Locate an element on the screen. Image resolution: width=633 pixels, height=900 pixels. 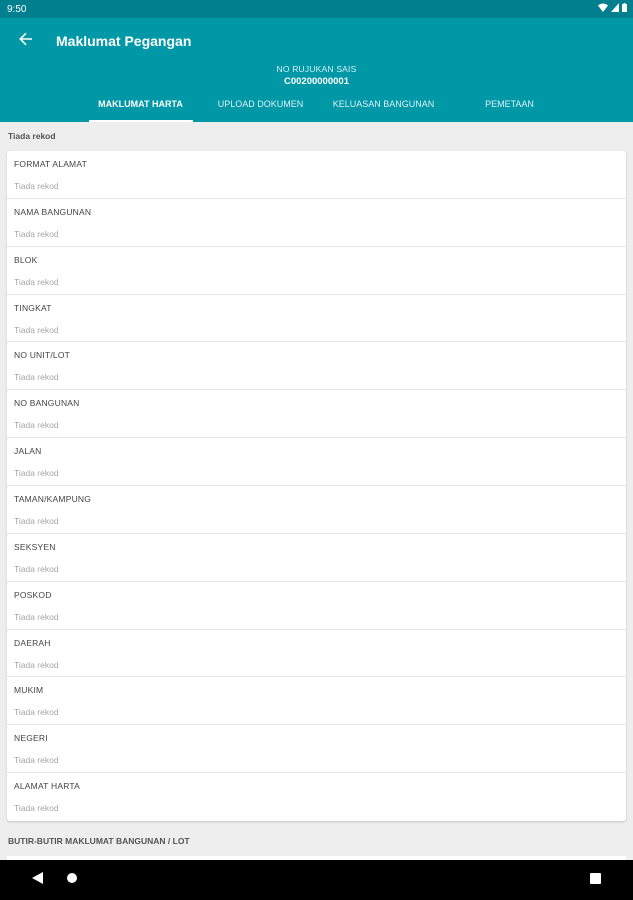
field-mukim: MUKIM Tiada rekod is located at coordinates (316, 701).